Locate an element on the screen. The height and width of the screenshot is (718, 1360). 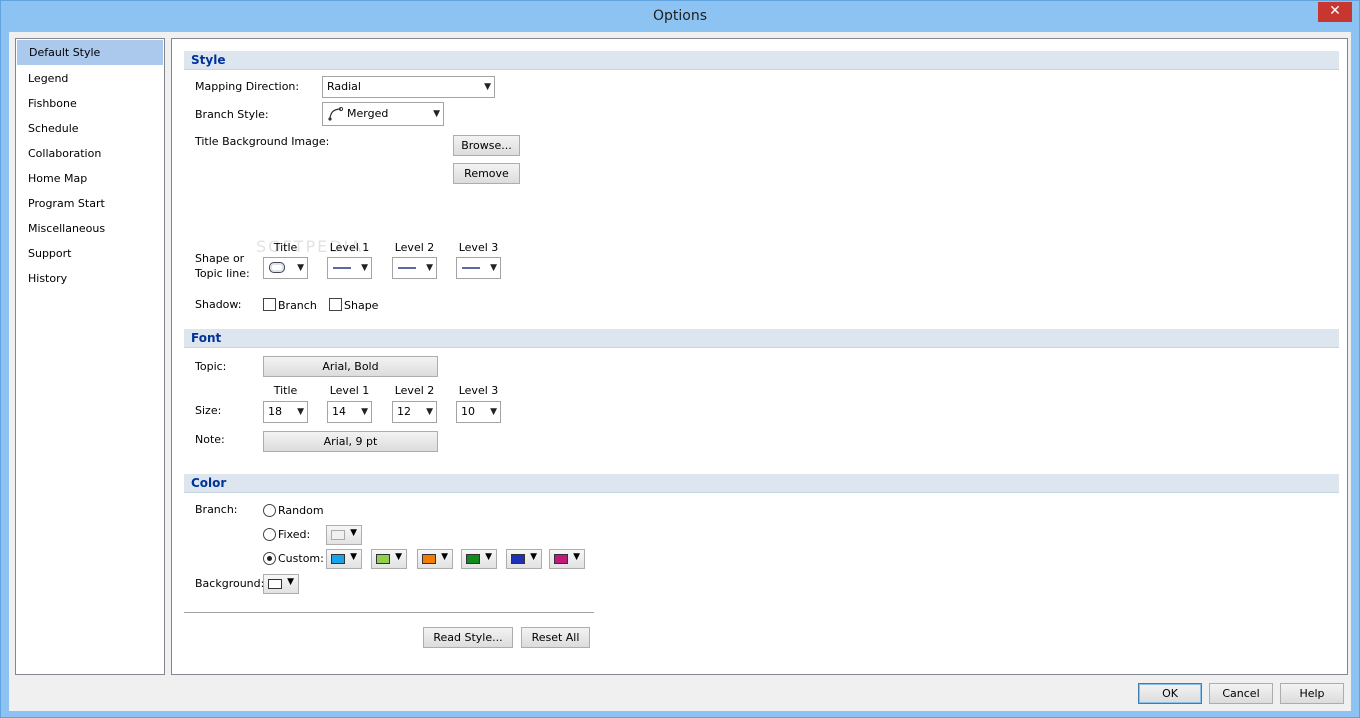
fixed-color-picker: ▼ is located at coordinates (344, 535).